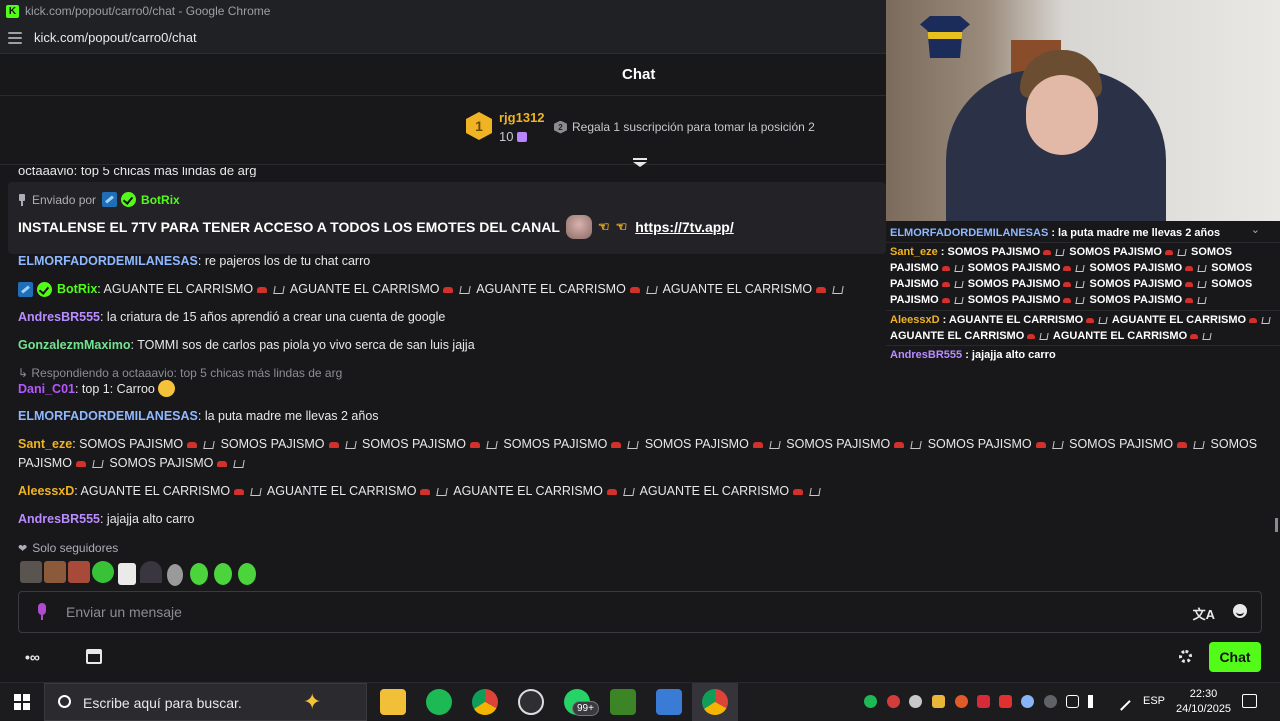 Image resolution: width=1280 pixels, height=721 pixels. I want to click on overlay-message: AndresBR555 : jajajja alto carro, so click(1084, 355).